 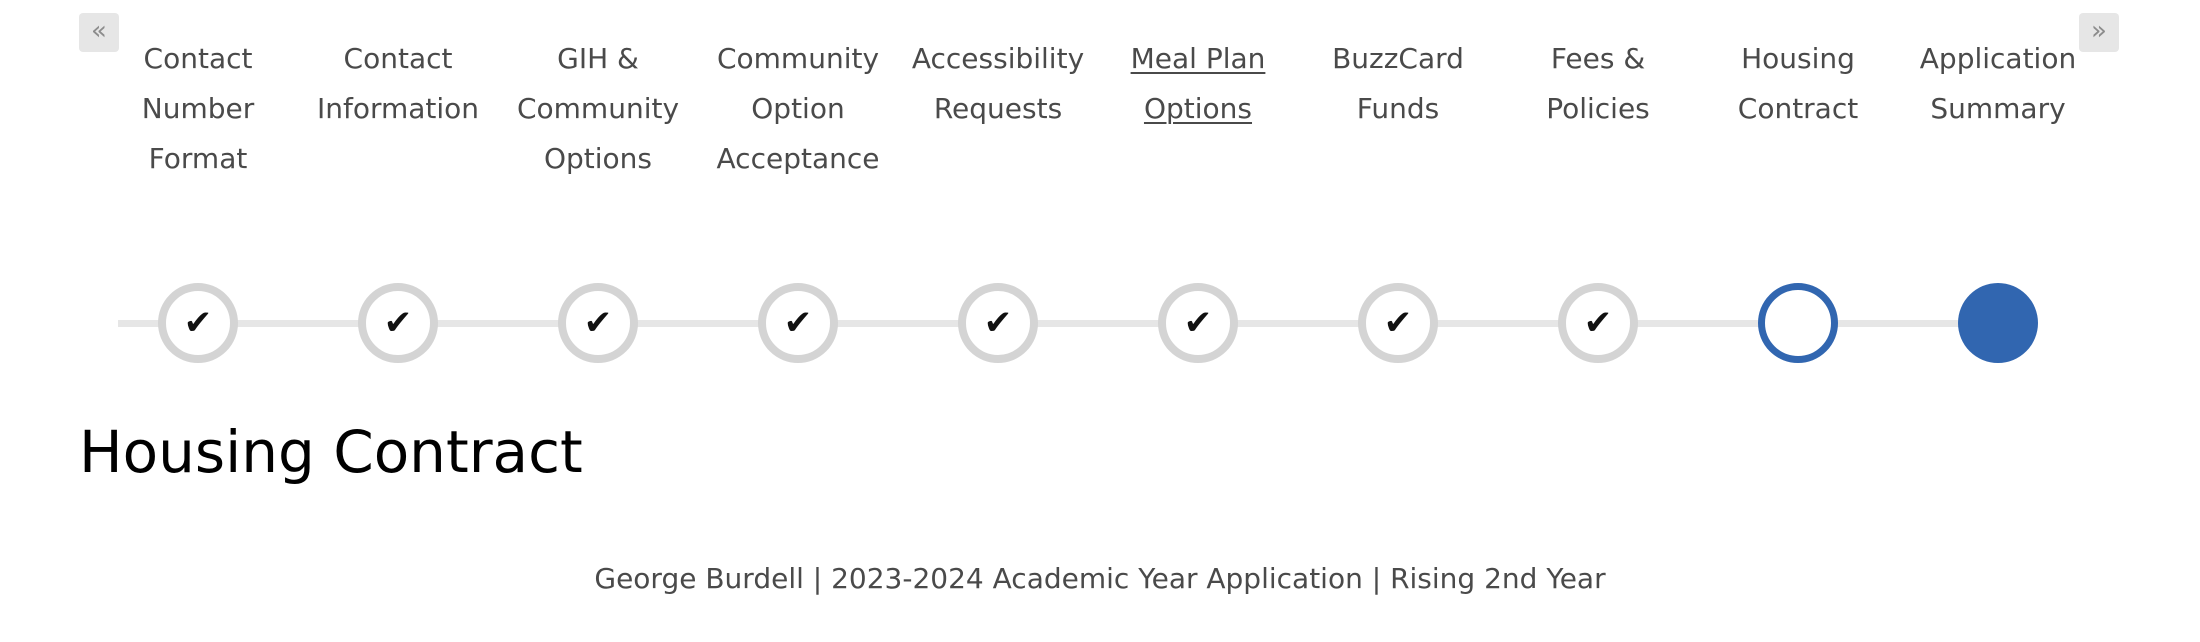 What do you see at coordinates (798, 108) in the screenshot?
I see `step-label-community-option-acceptance: Community Option Acceptance` at bounding box center [798, 108].